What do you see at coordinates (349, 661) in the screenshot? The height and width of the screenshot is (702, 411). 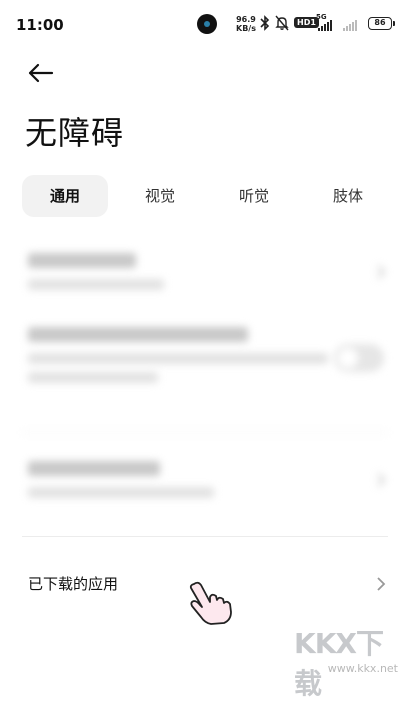 I see `site-watermark: KKX下载 www.kkx.net` at bounding box center [349, 661].